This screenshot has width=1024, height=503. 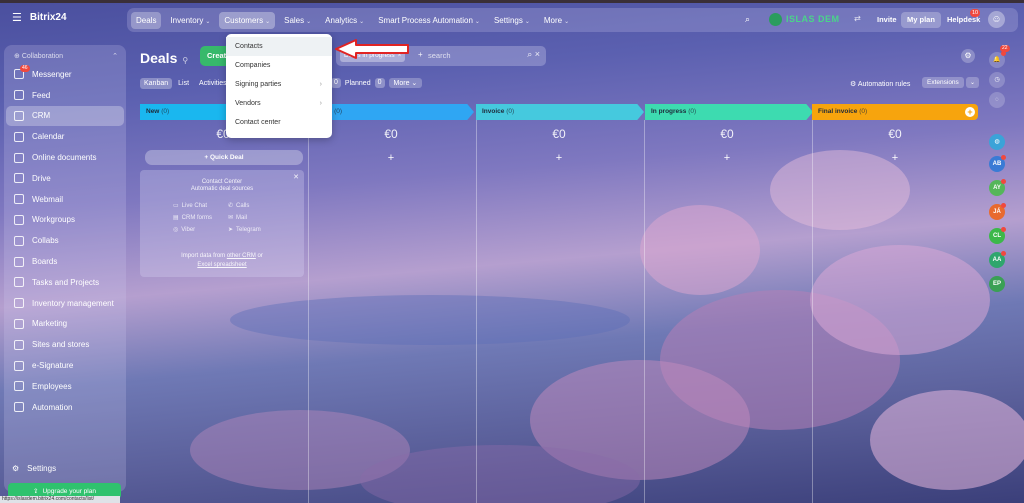 I want to click on menu-item-companies: Companies, so click(x=279, y=65).